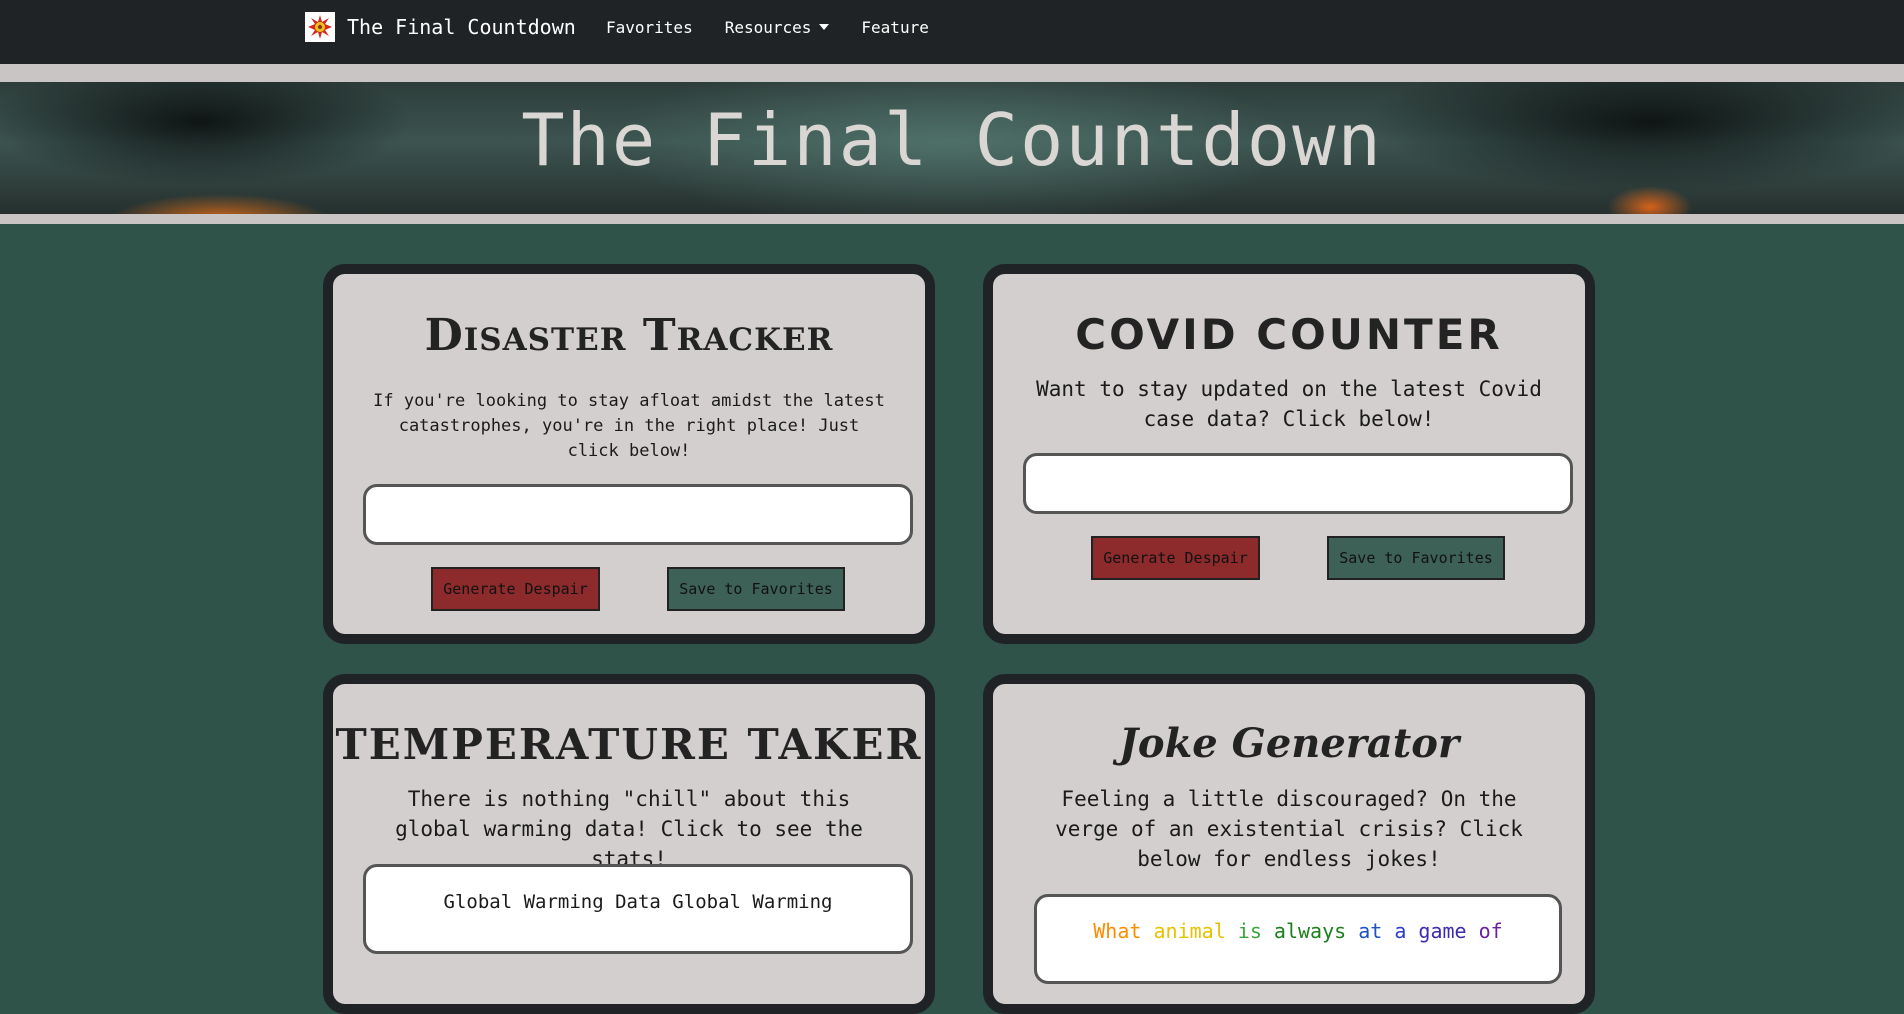 The image size is (1904, 1014). I want to click on nav-links: Favorites Resources Feature, so click(783, 27).